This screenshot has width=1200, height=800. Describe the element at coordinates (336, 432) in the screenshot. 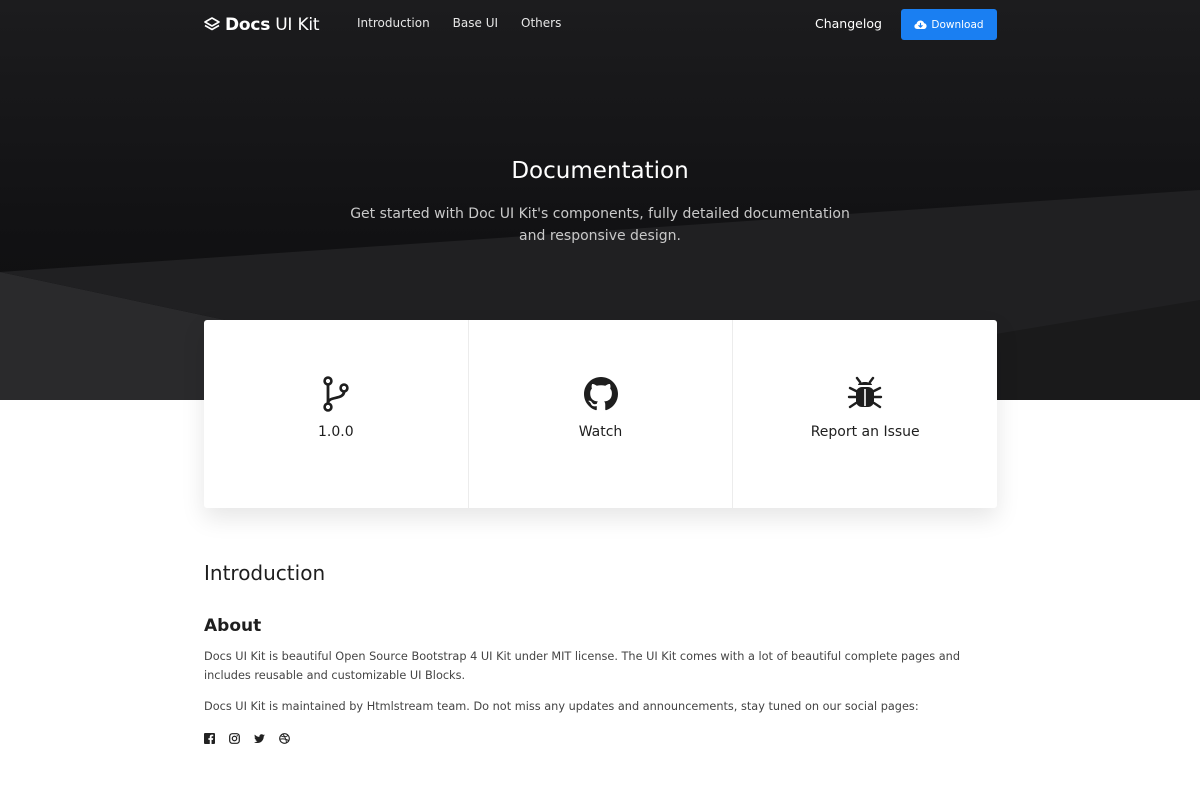

I see `card-version-label: 1.0.0` at that location.